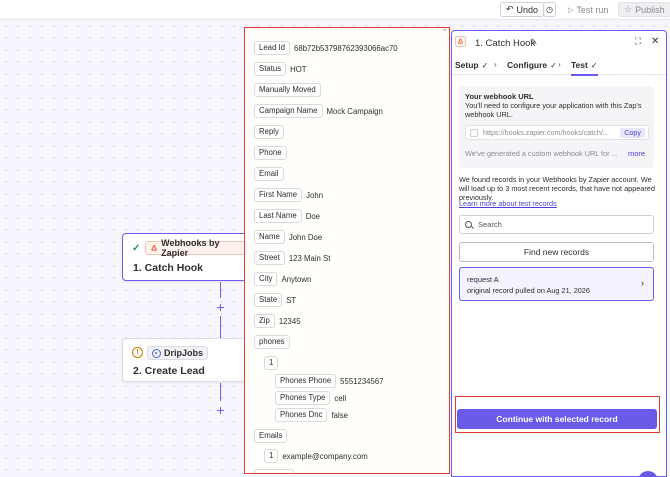 This screenshot has height=477, width=670. What do you see at coordinates (499, 96) in the screenshot?
I see `webhook-url-title: Your webhook URL` at bounding box center [499, 96].